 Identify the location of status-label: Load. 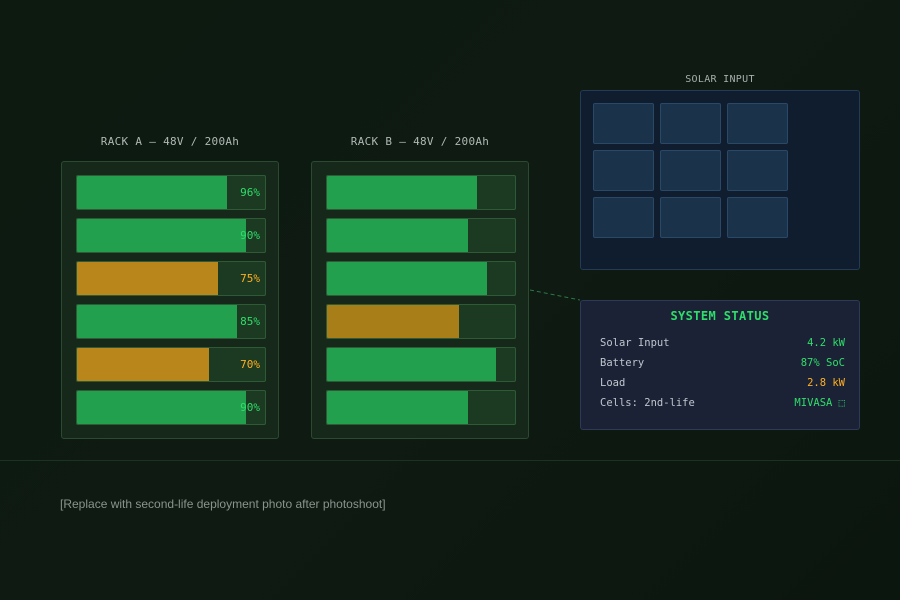
(613, 383).